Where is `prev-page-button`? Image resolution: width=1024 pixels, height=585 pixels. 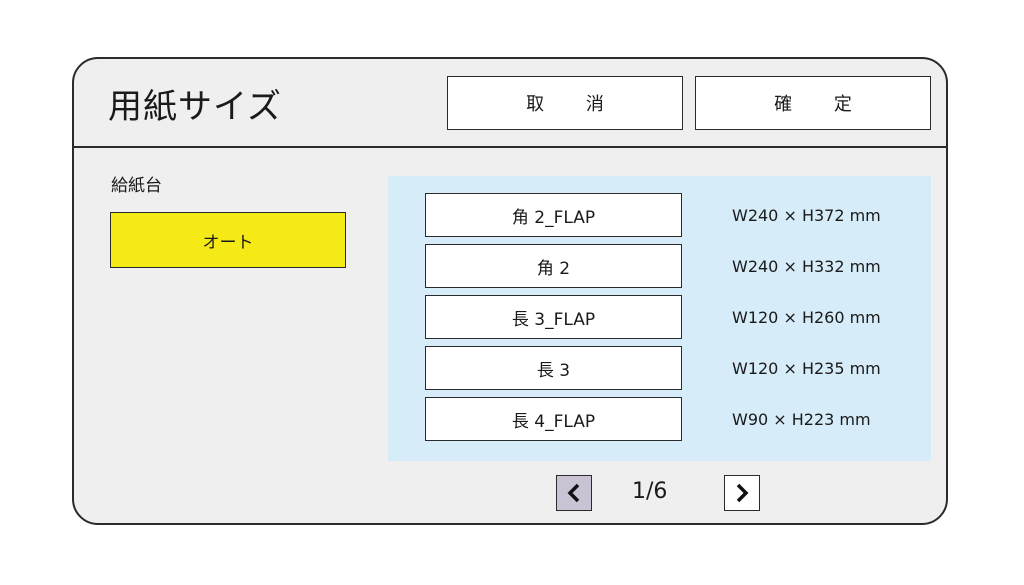
prev-page-button is located at coordinates (574, 493).